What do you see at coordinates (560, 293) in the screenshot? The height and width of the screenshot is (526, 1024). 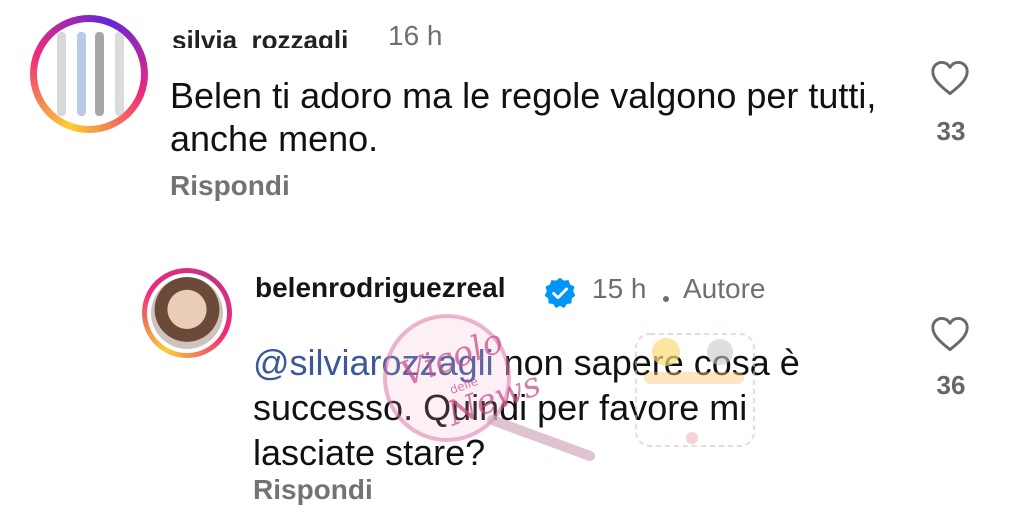 I see `verified-badge-icon` at bounding box center [560, 293].